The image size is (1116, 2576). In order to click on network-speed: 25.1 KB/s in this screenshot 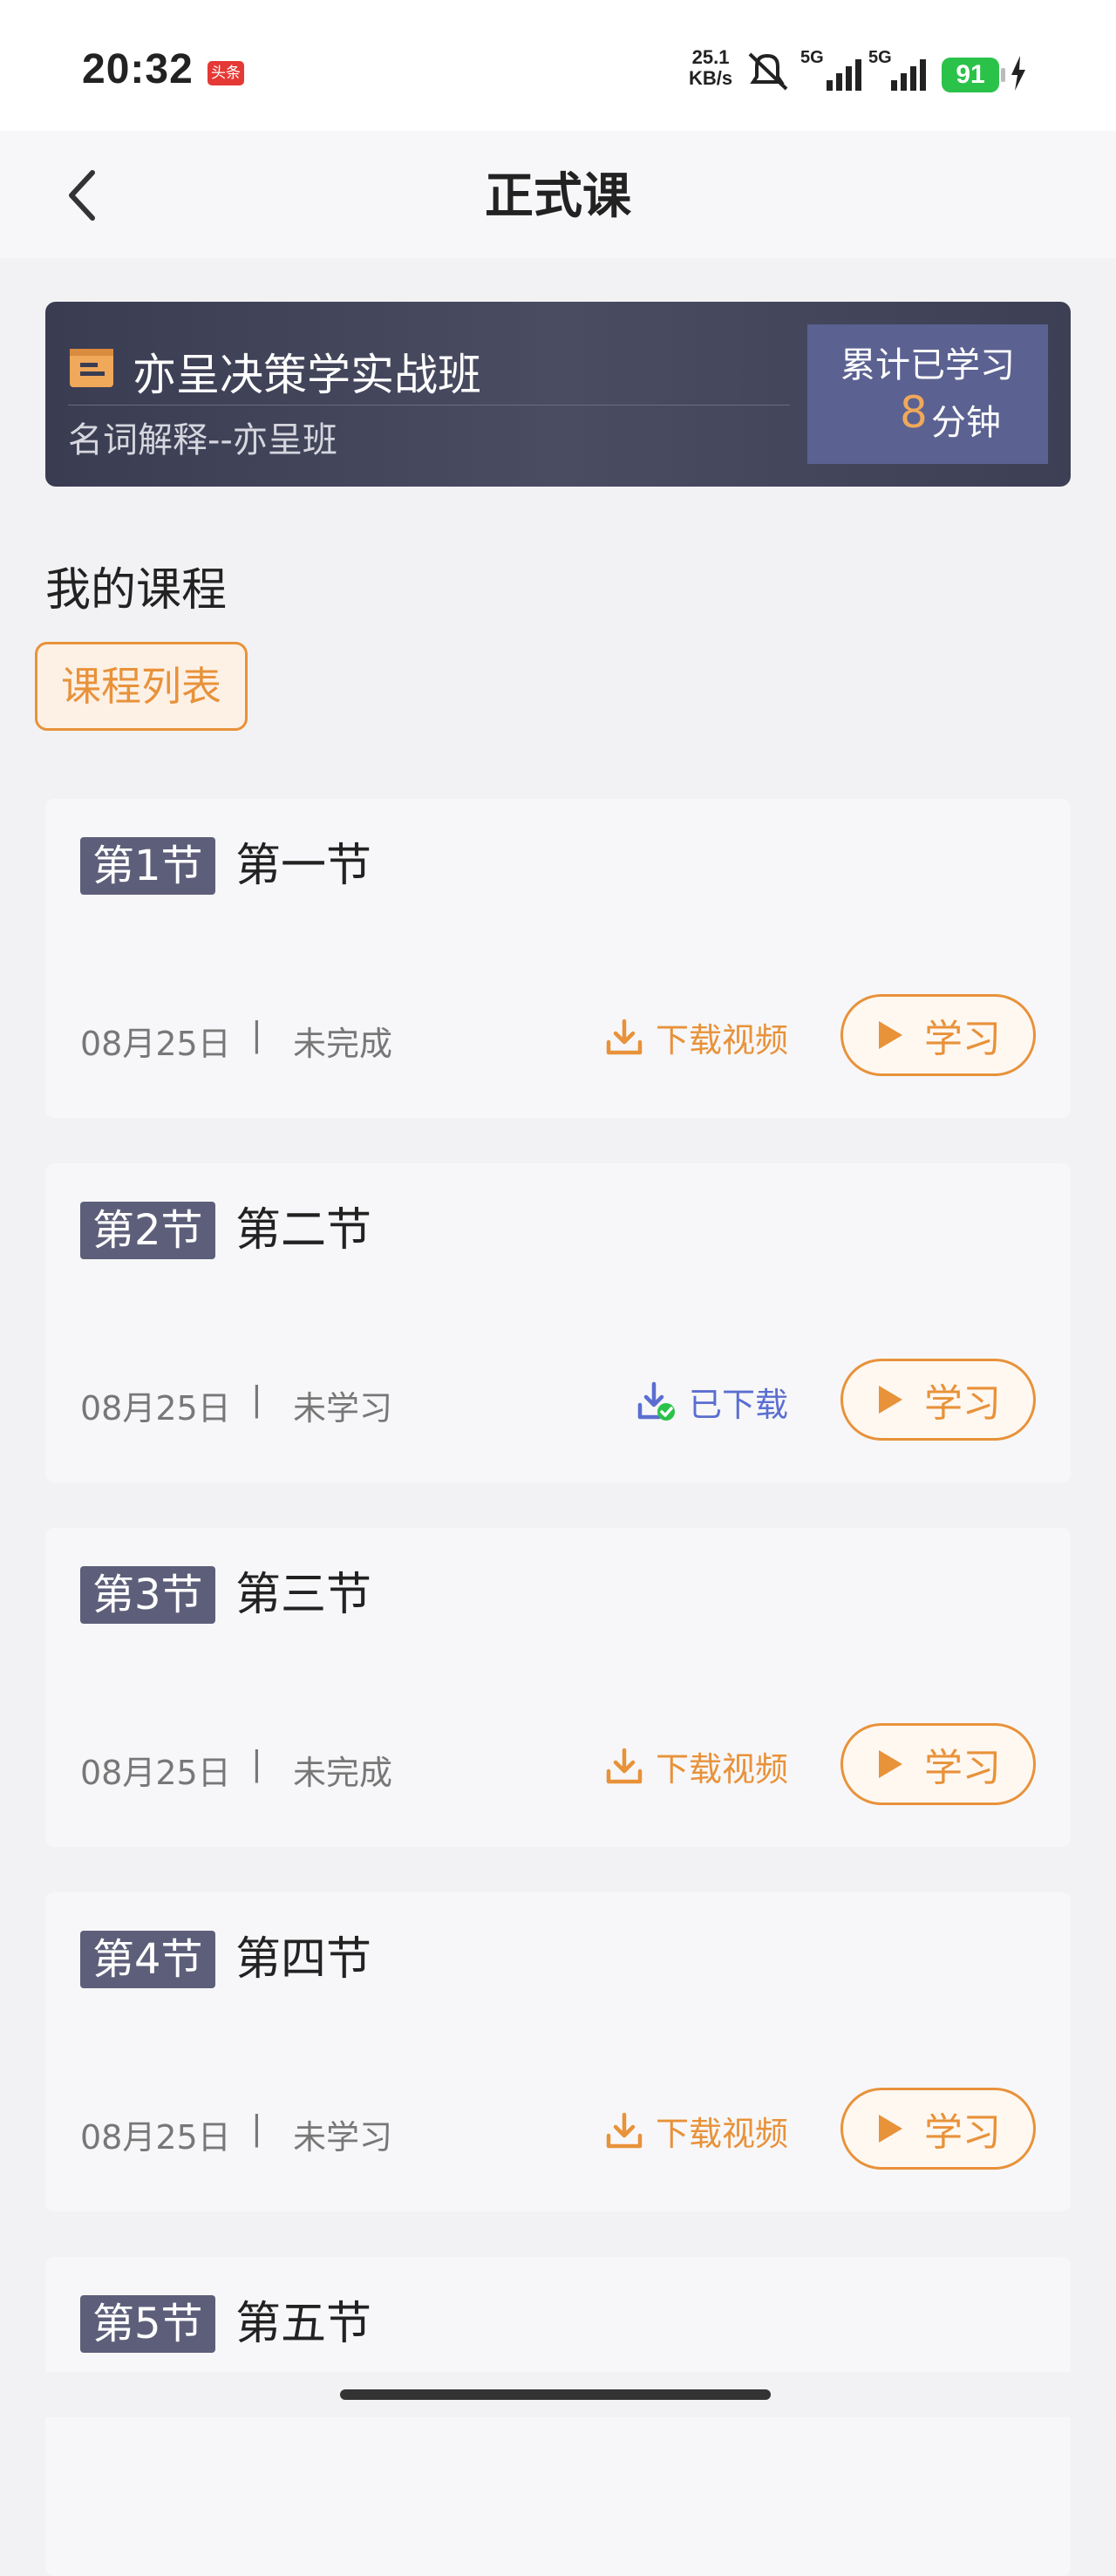, I will do `click(710, 68)`.